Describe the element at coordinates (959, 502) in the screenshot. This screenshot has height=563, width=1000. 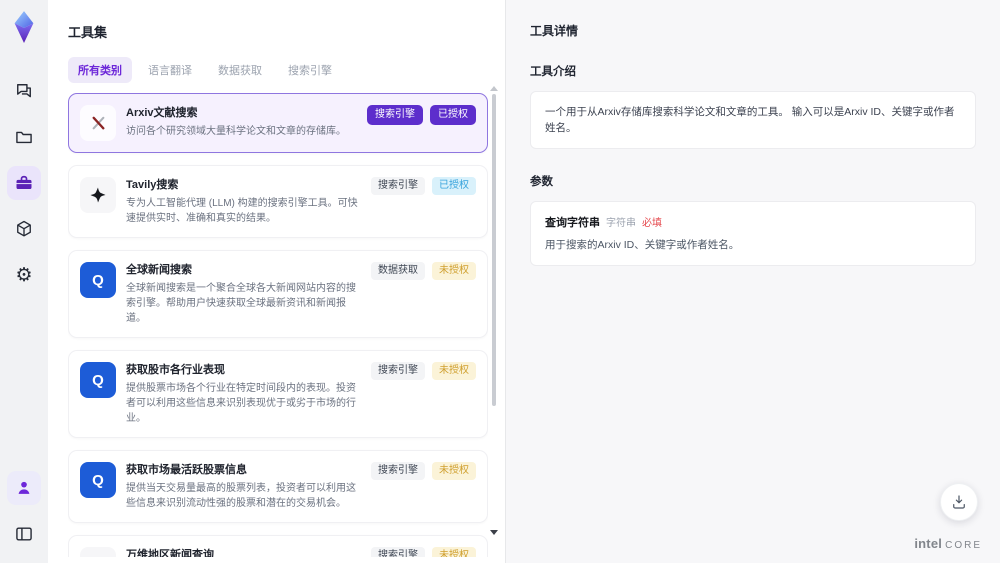
I see `download-button` at that location.